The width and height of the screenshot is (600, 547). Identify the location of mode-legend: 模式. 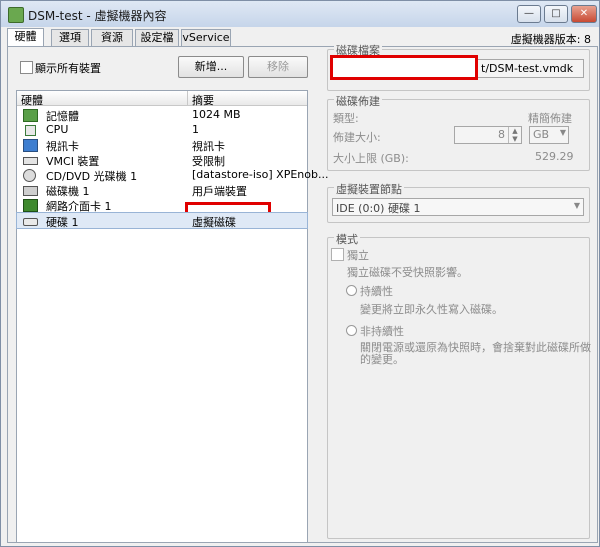
(347, 239).